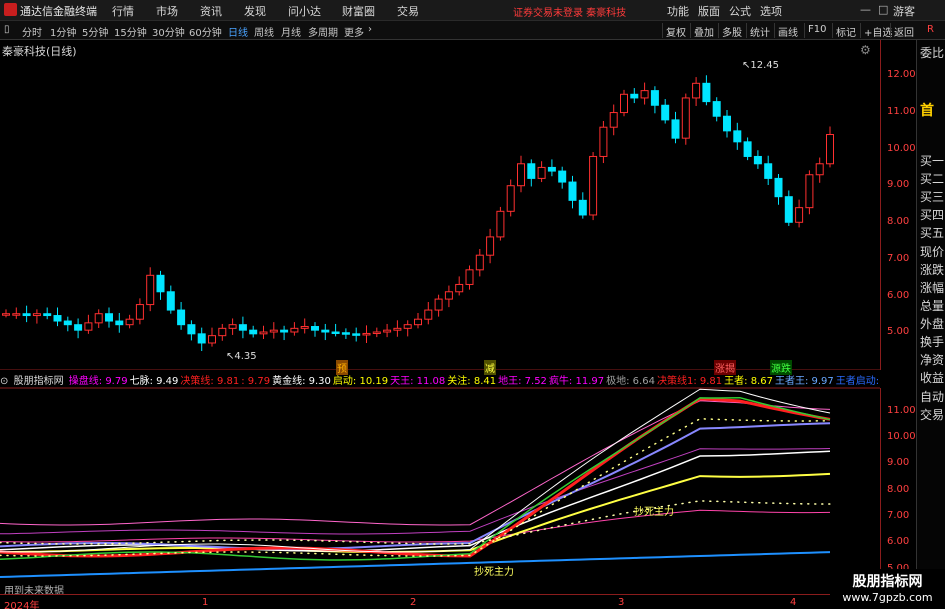  What do you see at coordinates (903, 31) in the screenshot?
I see `back-button: 返回` at bounding box center [903, 31].